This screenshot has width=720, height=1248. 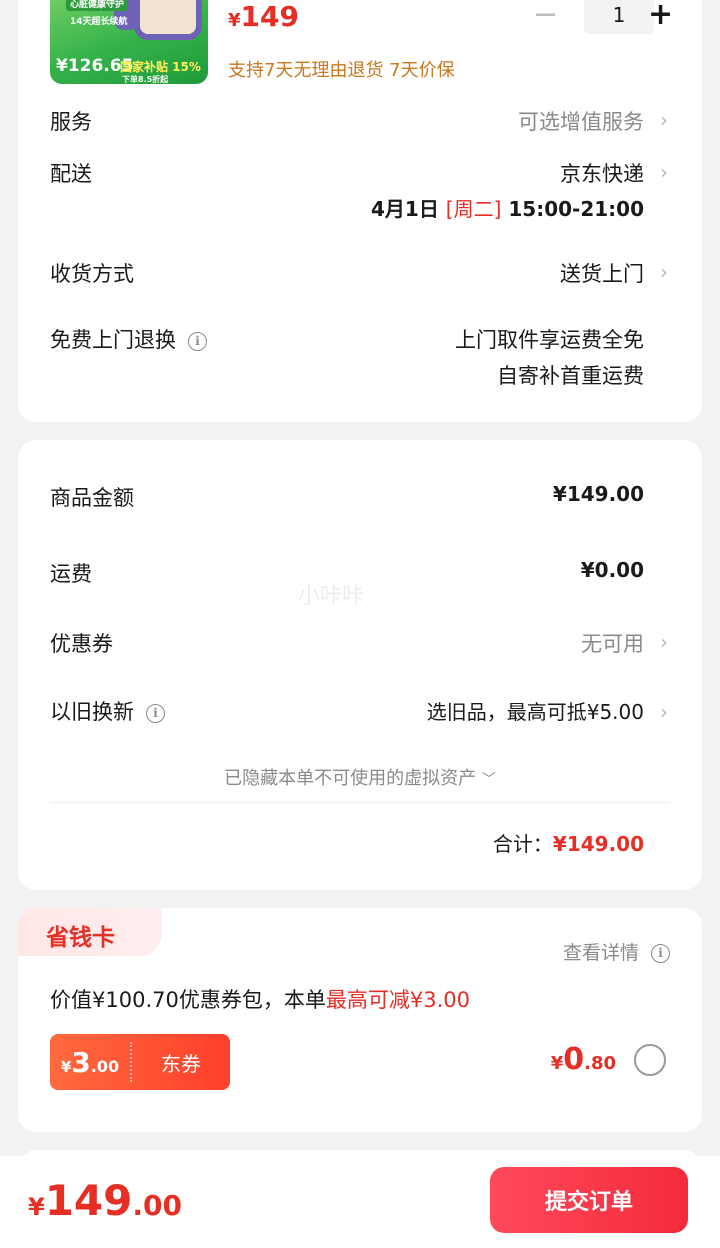 What do you see at coordinates (90, 932) in the screenshot?
I see `saving-card-tab: 省钱卡` at bounding box center [90, 932].